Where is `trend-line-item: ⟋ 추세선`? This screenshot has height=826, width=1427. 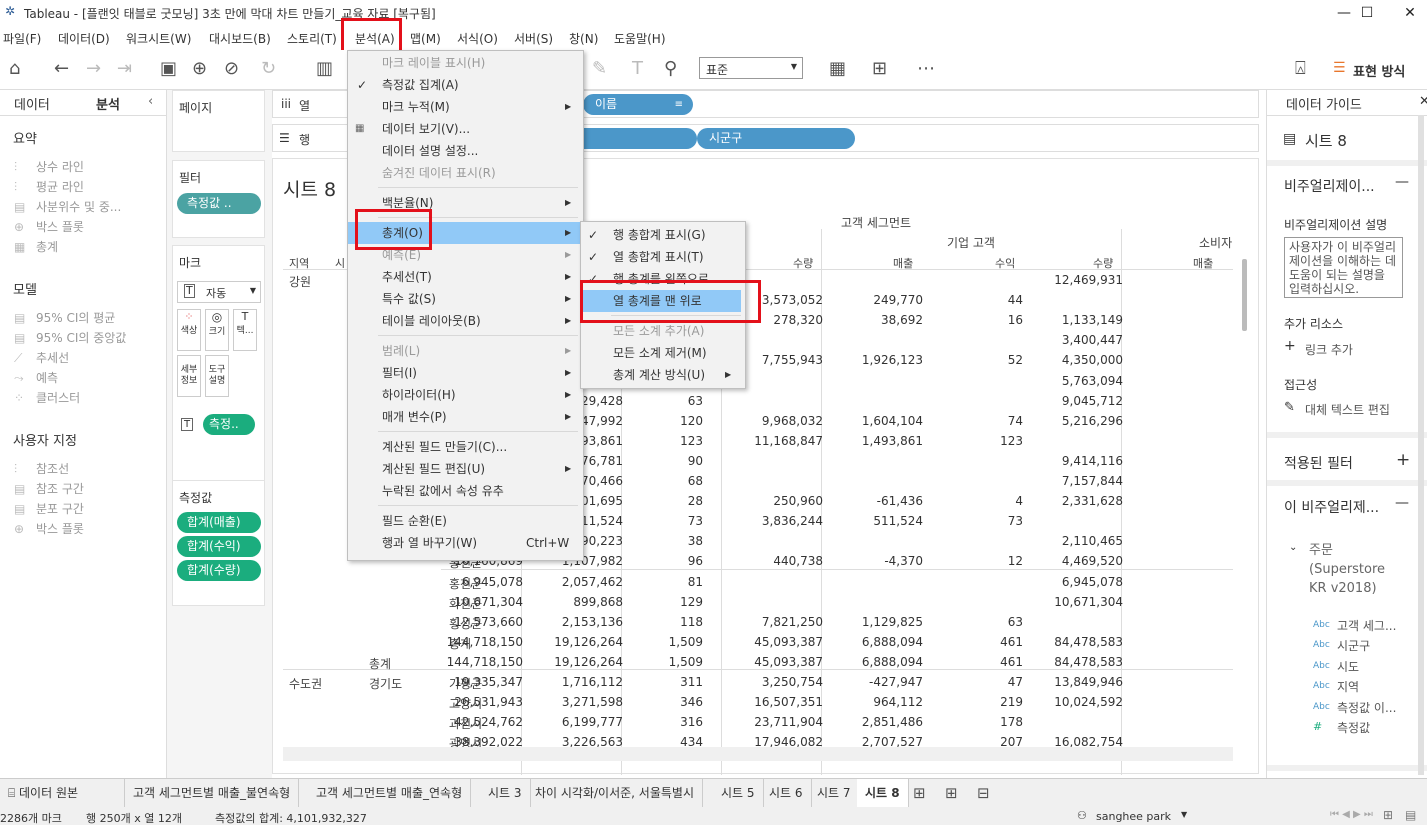 trend-line-item: ⟋ 추세선 is located at coordinates (41, 357).